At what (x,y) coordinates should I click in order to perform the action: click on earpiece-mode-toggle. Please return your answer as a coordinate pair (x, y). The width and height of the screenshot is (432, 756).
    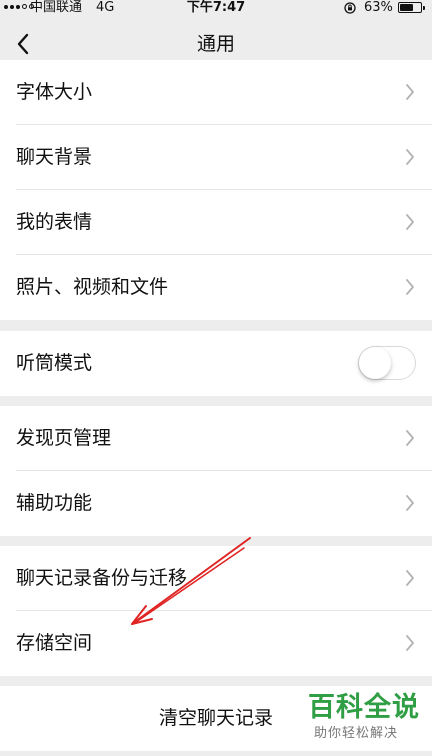
    Looking at the image, I should click on (387, 363).